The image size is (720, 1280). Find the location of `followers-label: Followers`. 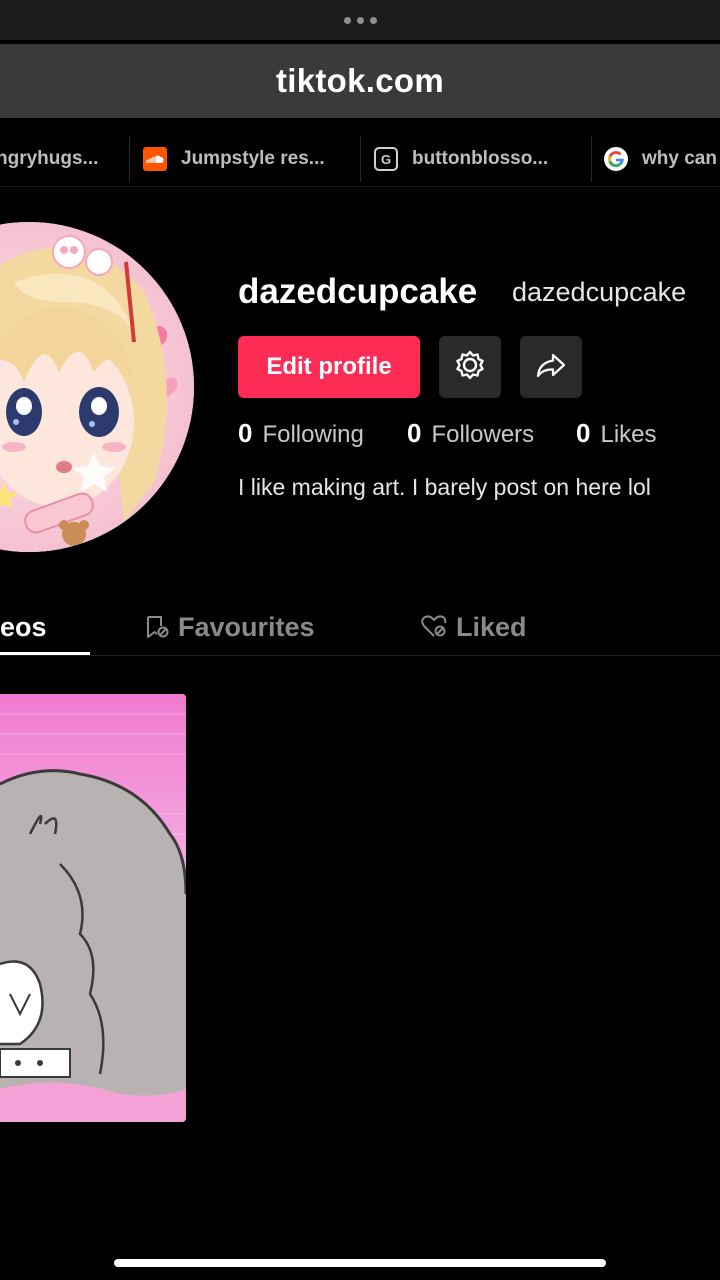

followers-label: Followers is located at coordinates (483, 434).